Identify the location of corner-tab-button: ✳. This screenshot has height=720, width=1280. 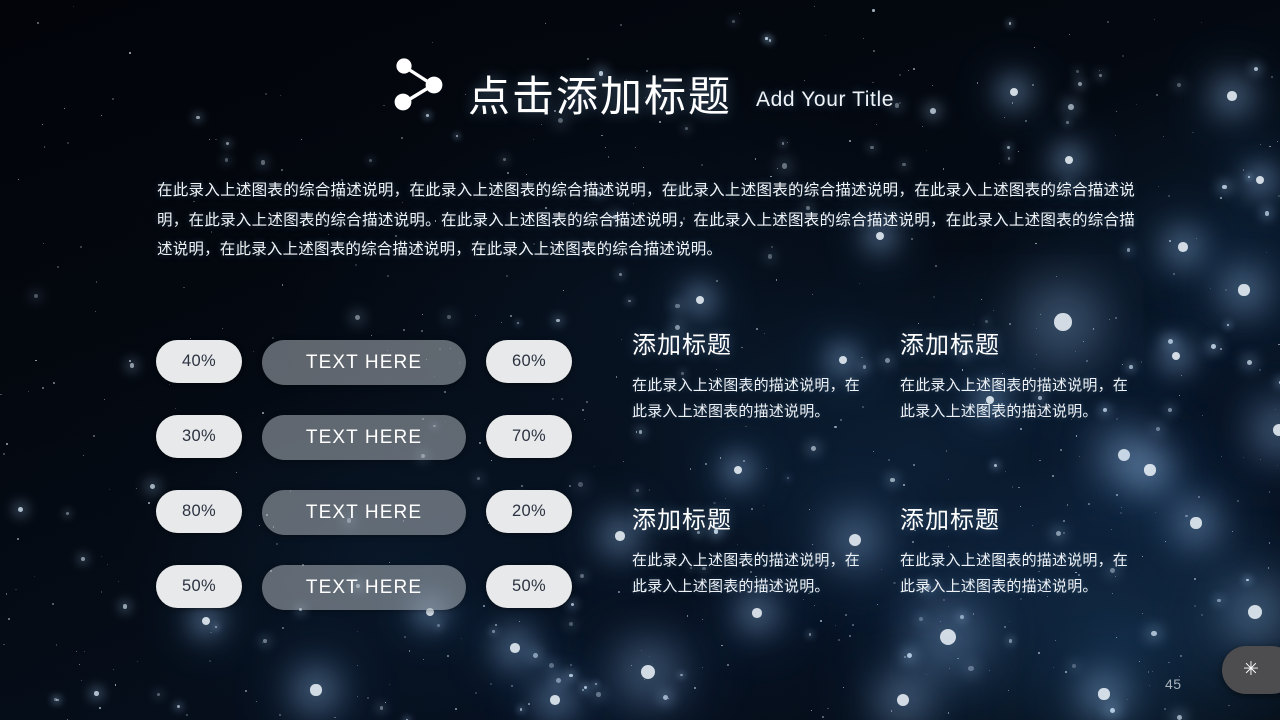
(1251, 670).